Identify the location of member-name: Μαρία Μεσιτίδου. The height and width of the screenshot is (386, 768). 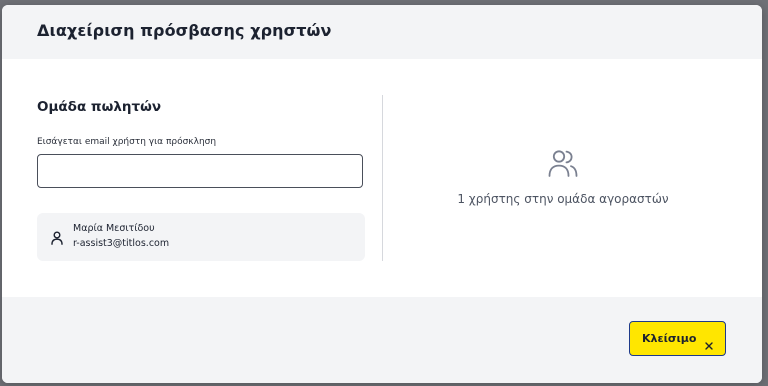
(114, 228).